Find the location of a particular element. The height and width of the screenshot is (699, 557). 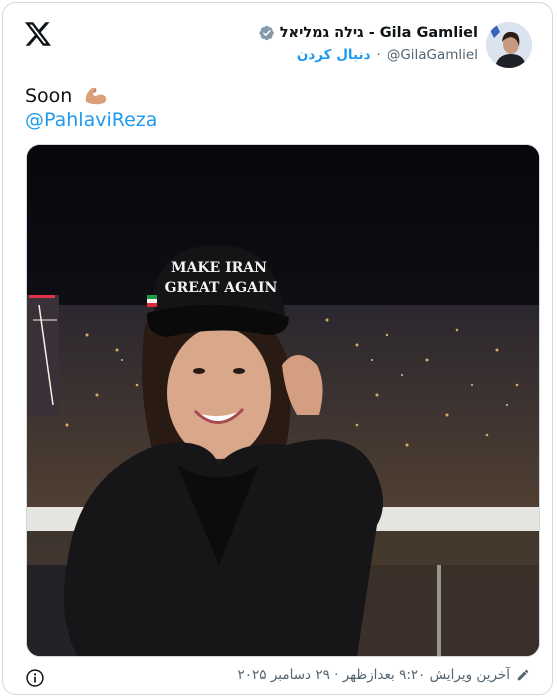

mention-link: @PahlaviReza is located at coordinates (91, 120).